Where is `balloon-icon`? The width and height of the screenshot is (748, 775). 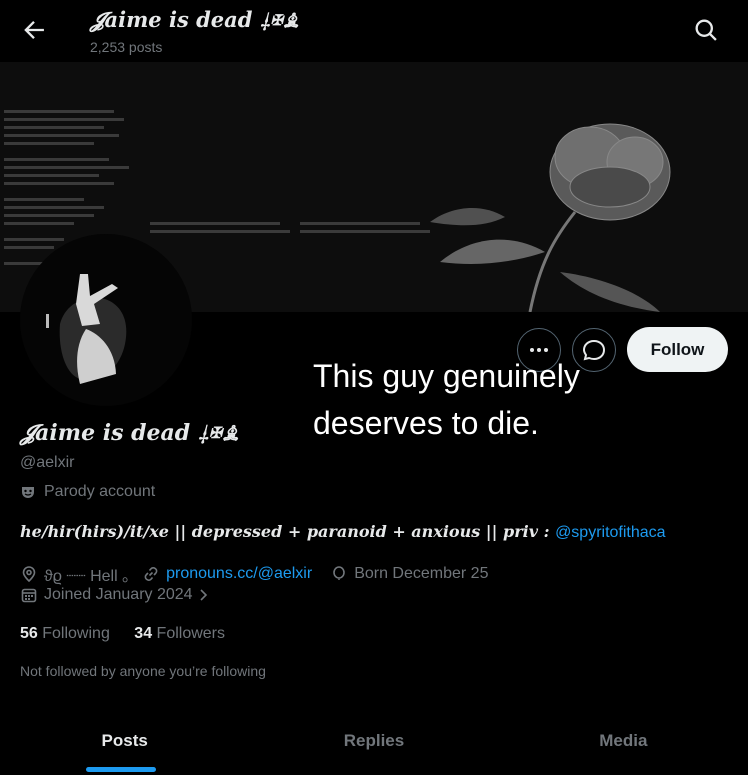
balloon-icon is located at coordinates (339, 573).